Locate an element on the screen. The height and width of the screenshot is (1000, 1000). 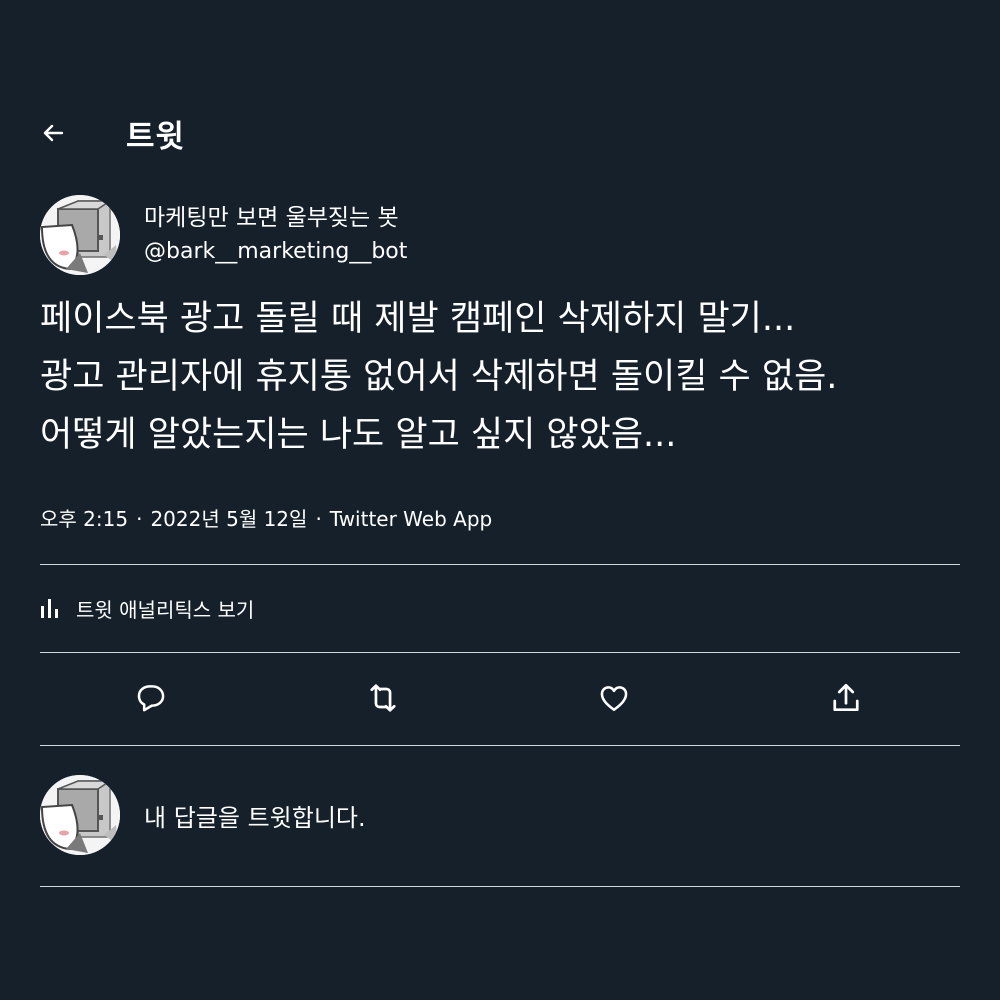
tweet-line: 광고 관리자에 휴지통 없어서 삭제하면 돌이킬 수 없음. is located at coordinates (439, 377).